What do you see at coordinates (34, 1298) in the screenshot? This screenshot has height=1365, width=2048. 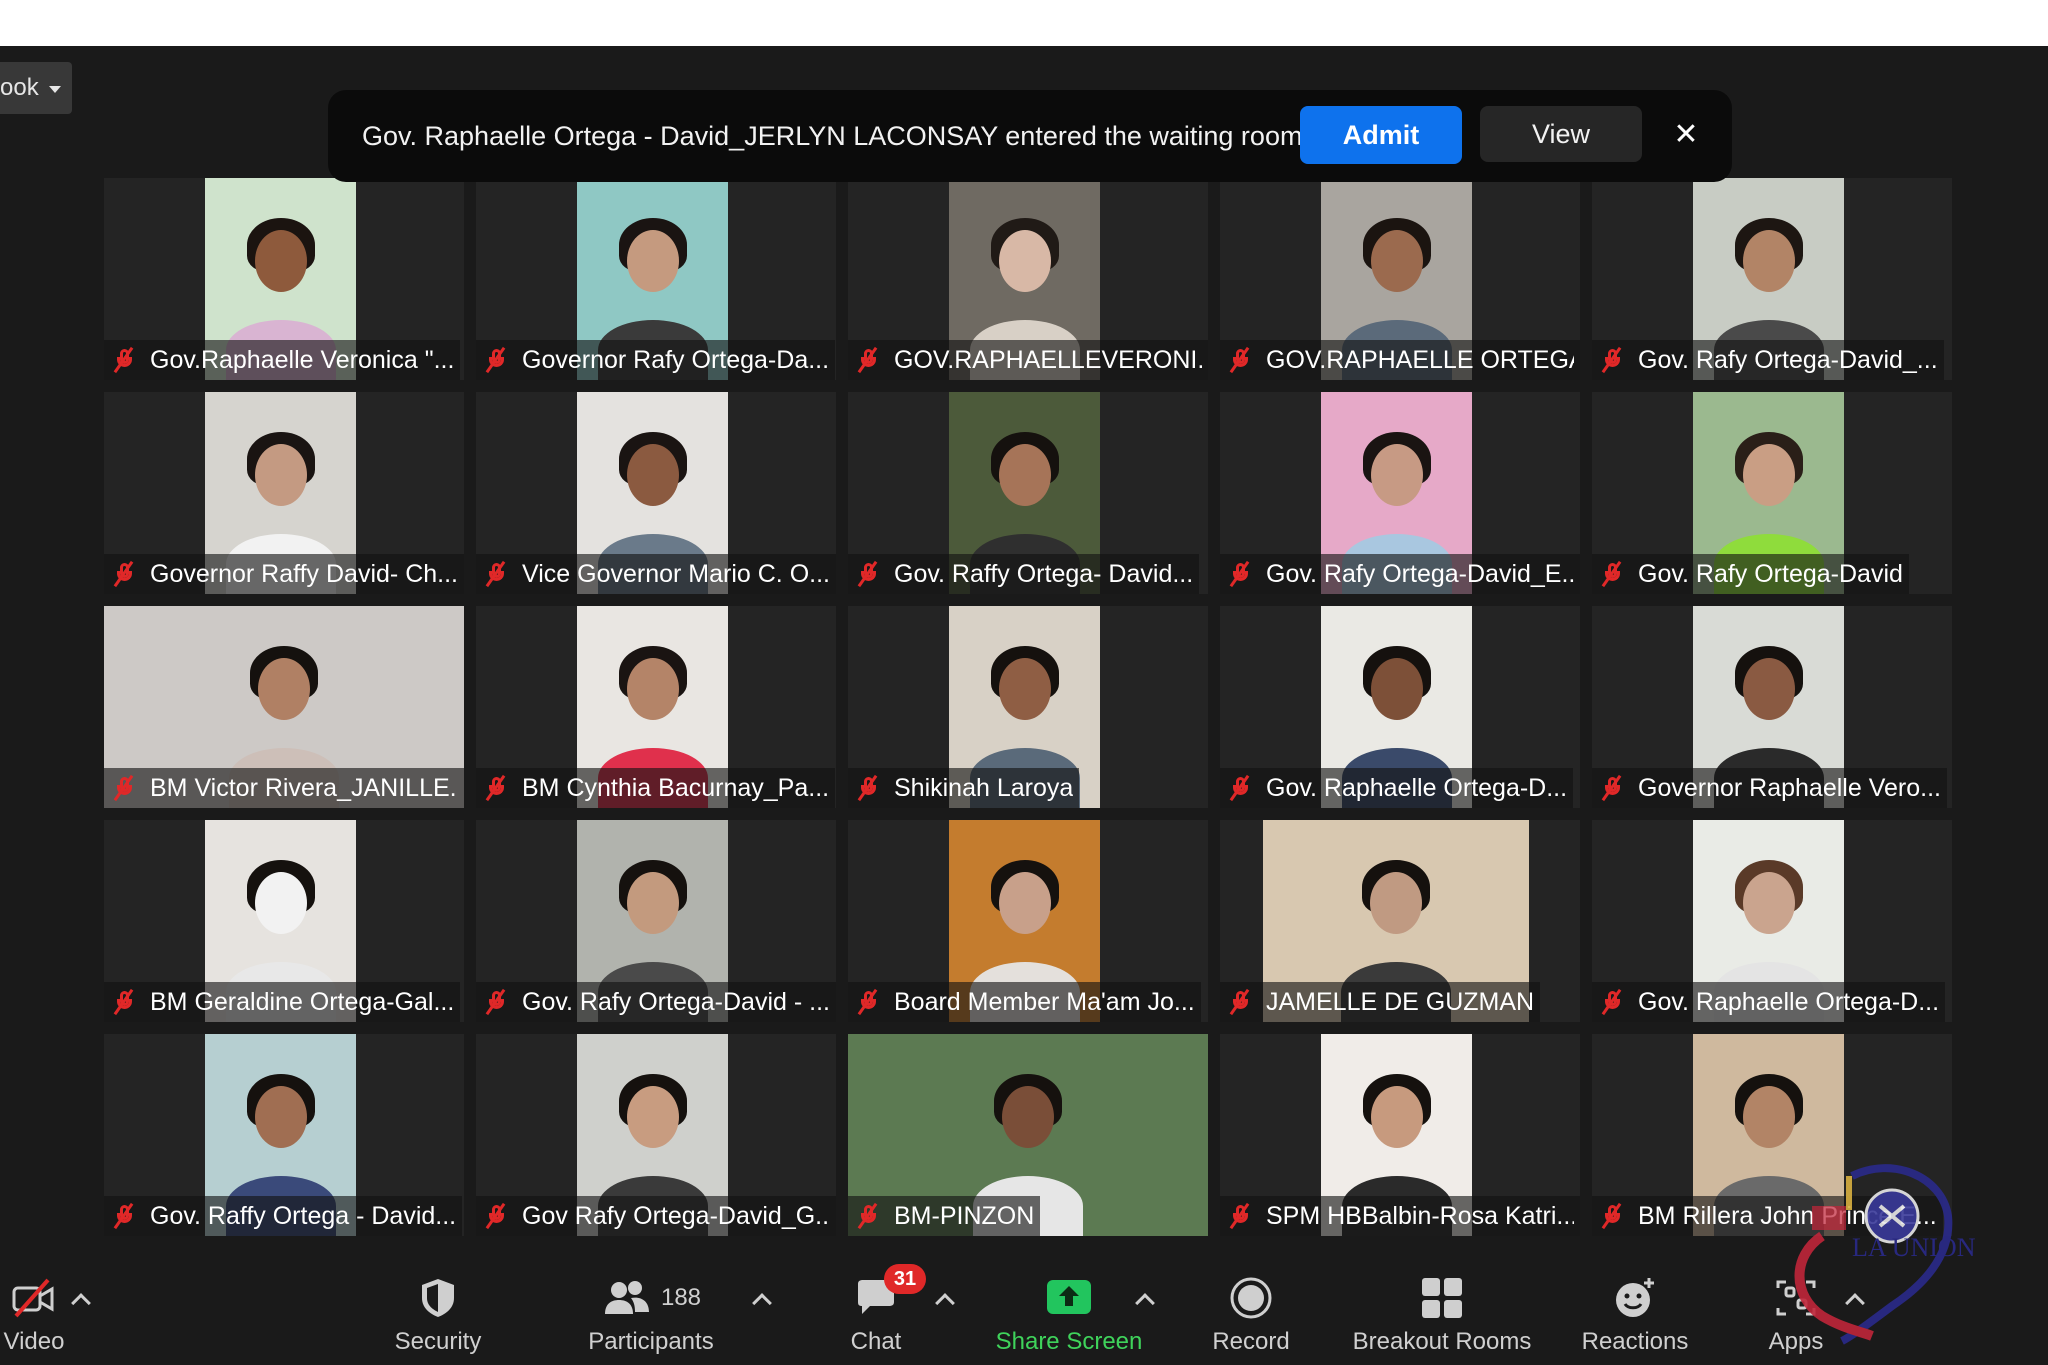 I see `video-off-icon` at bounding box center [34, 1298].